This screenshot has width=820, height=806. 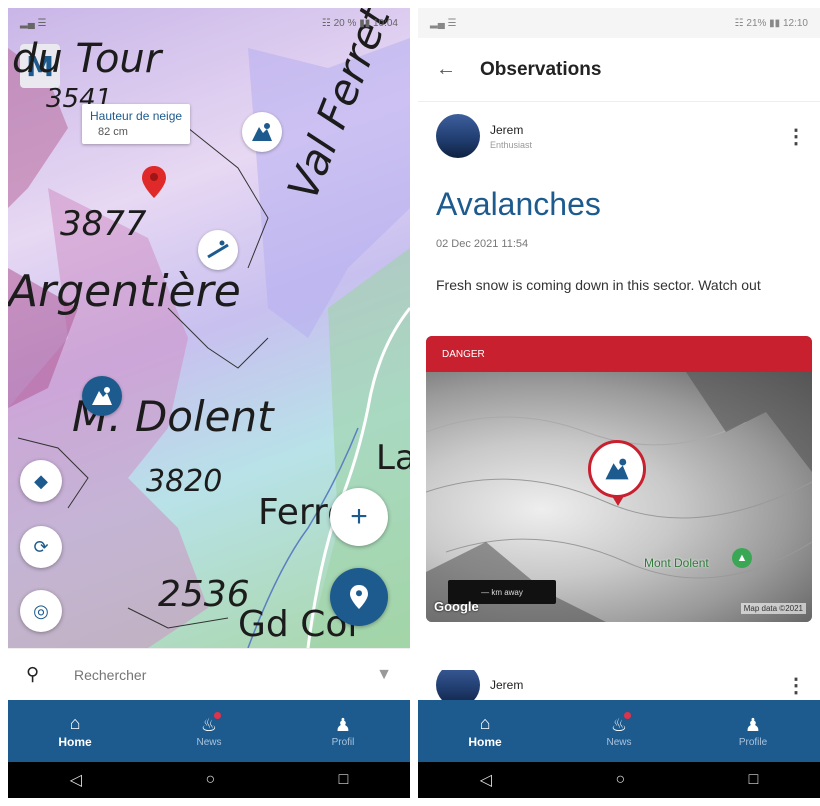 What do you see at coordinates (154, 182) in the screenshot?
I see `location-pin-icon` at bounding box center [154, 182].